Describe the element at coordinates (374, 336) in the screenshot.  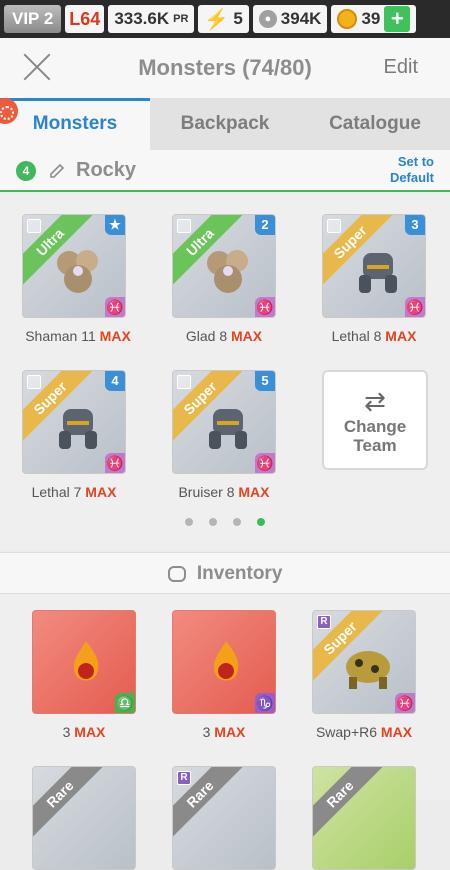
I see `monster-label: Lethal 8 MAX` at that location.